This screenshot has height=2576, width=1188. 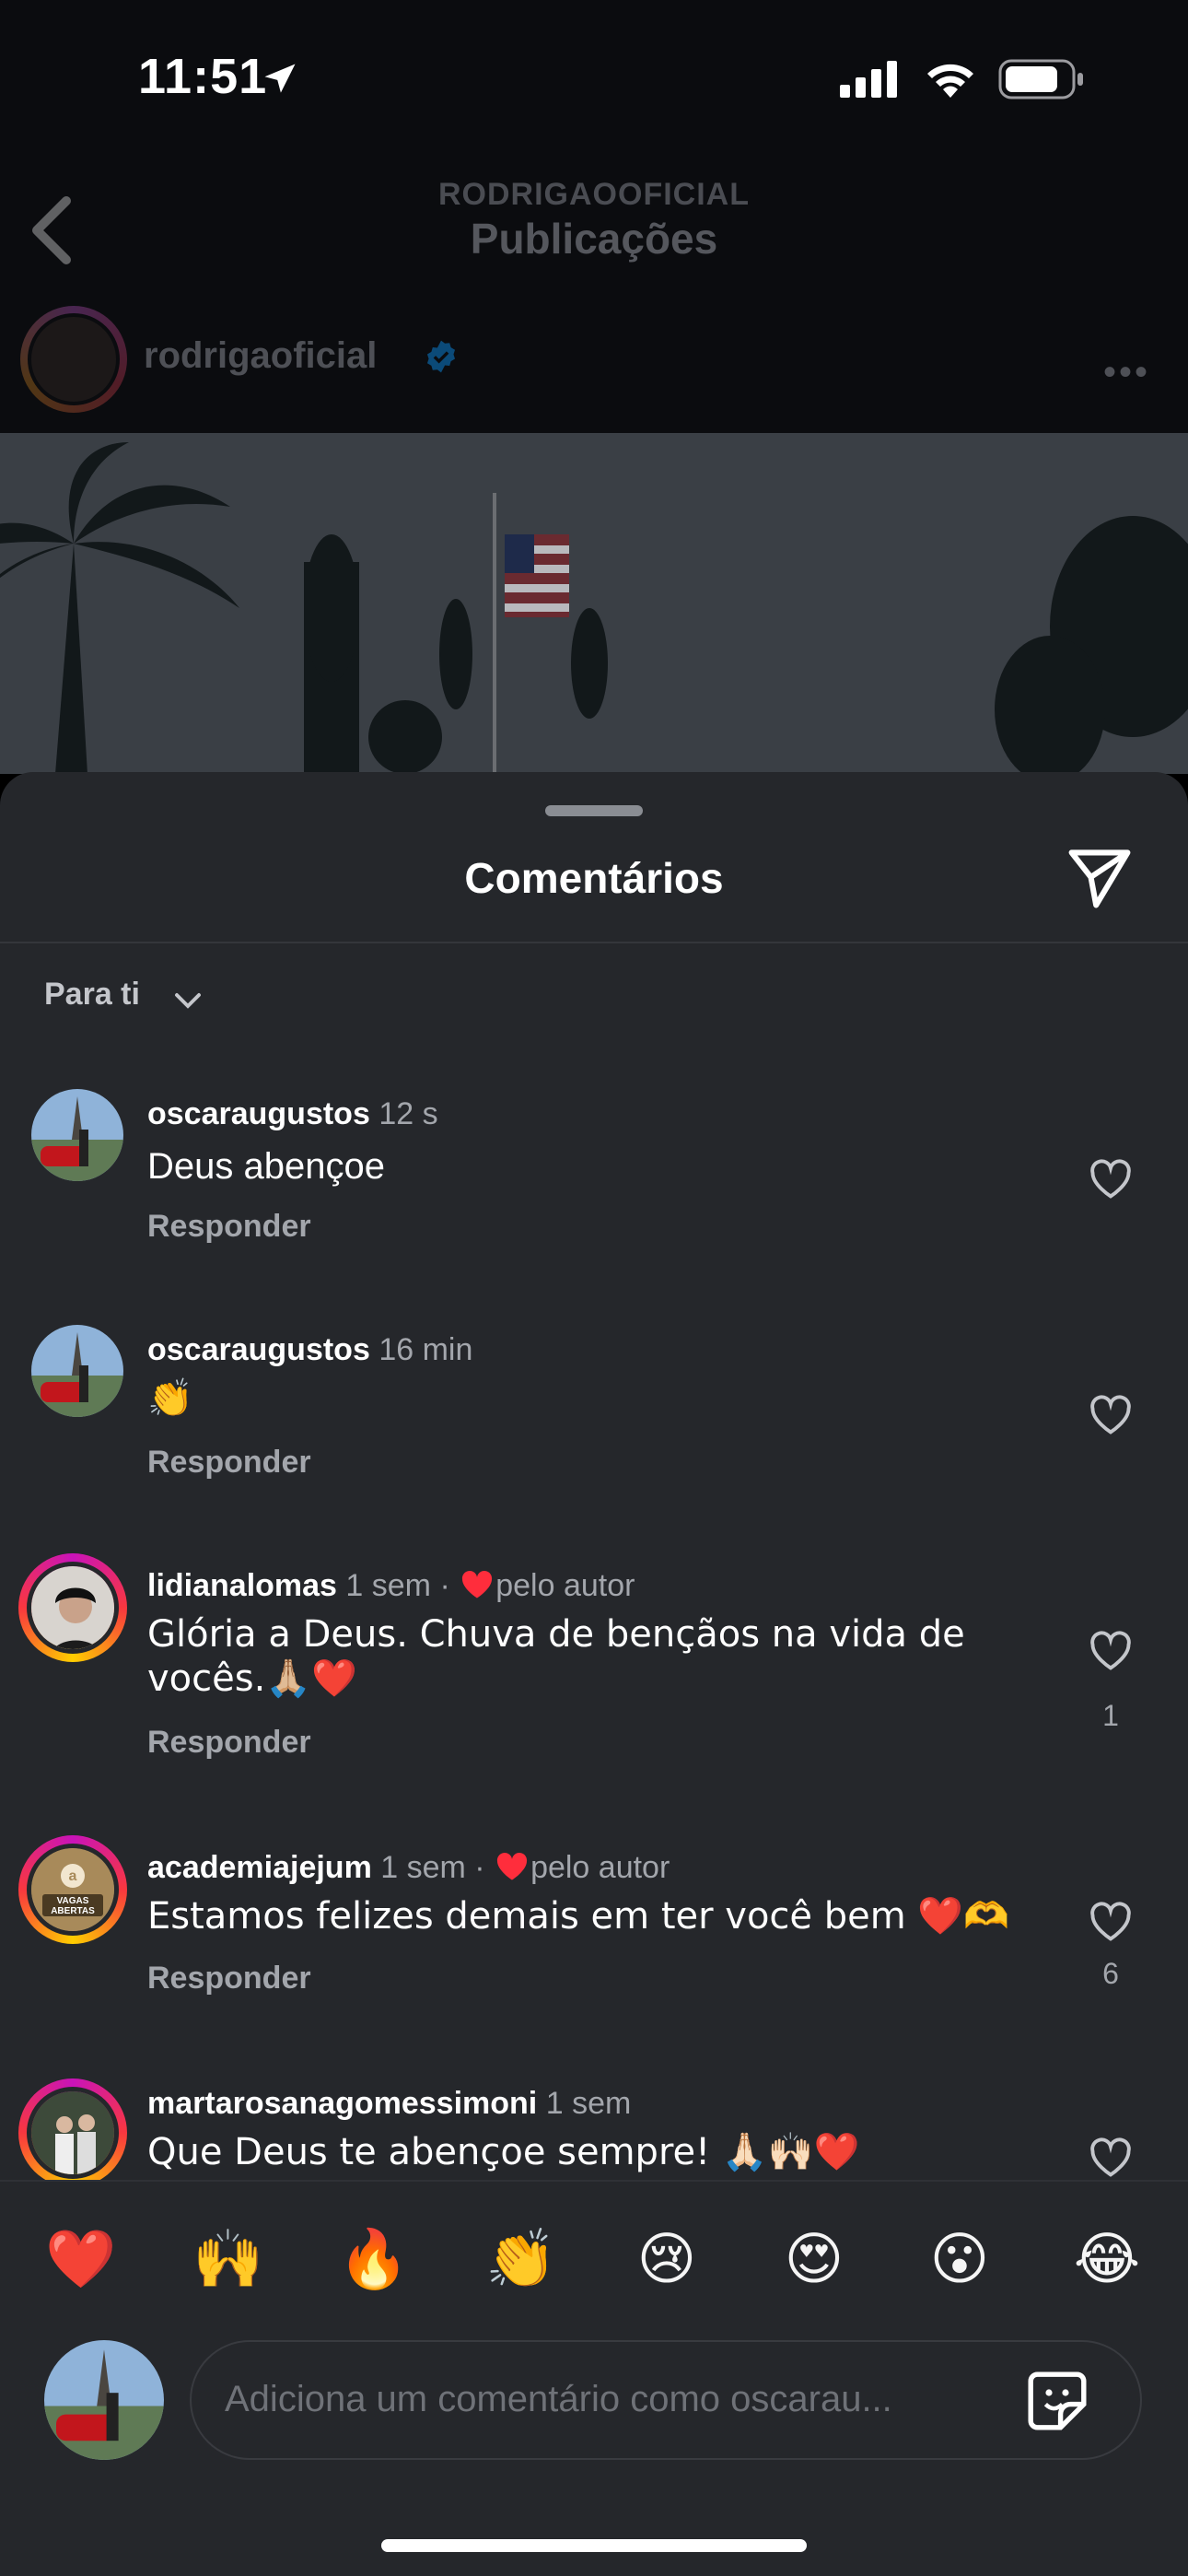 What do you see at coordinates (1126, 372) in the screenshot?
I see `more-options-icon: •••` at bounding box center [1126, 372].